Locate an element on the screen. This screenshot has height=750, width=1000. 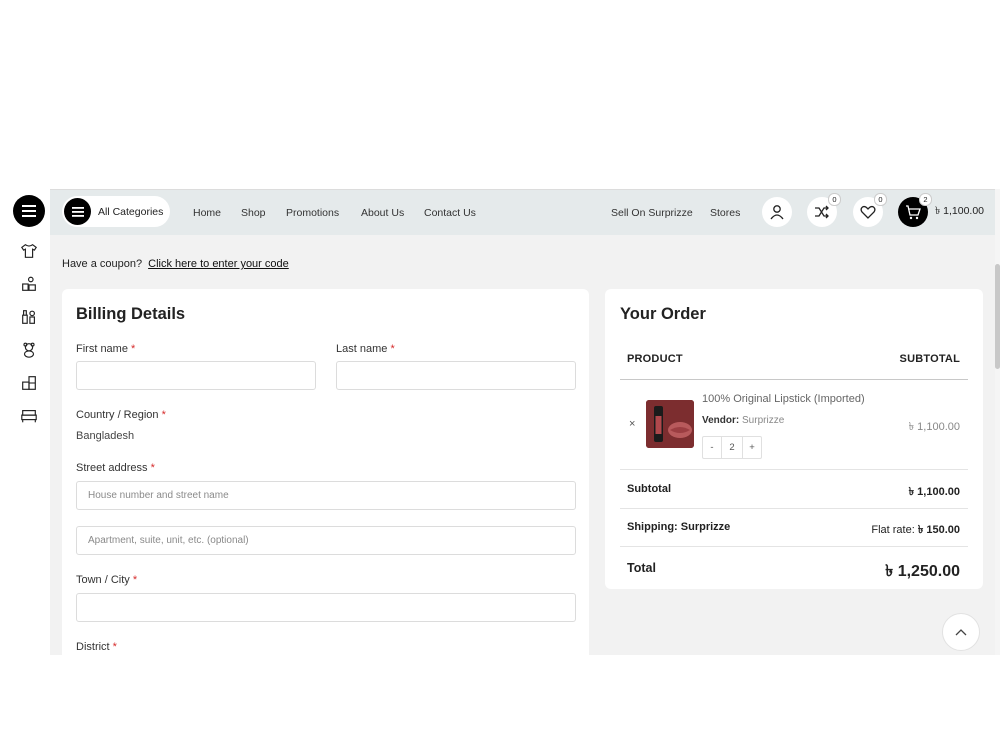
apartment-field: Apartment, suite, unit, etc. (optional) is located at coordinates (326, 540).